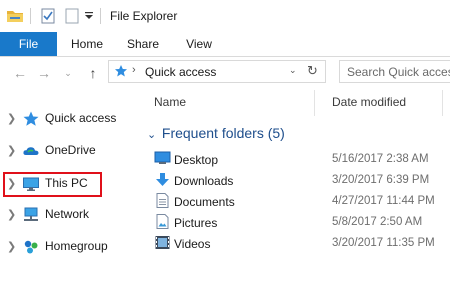 Image resolution: width=450 pixels, height=285 pixels. I want to click on search-box: Search Quick access, so click(394, 71).